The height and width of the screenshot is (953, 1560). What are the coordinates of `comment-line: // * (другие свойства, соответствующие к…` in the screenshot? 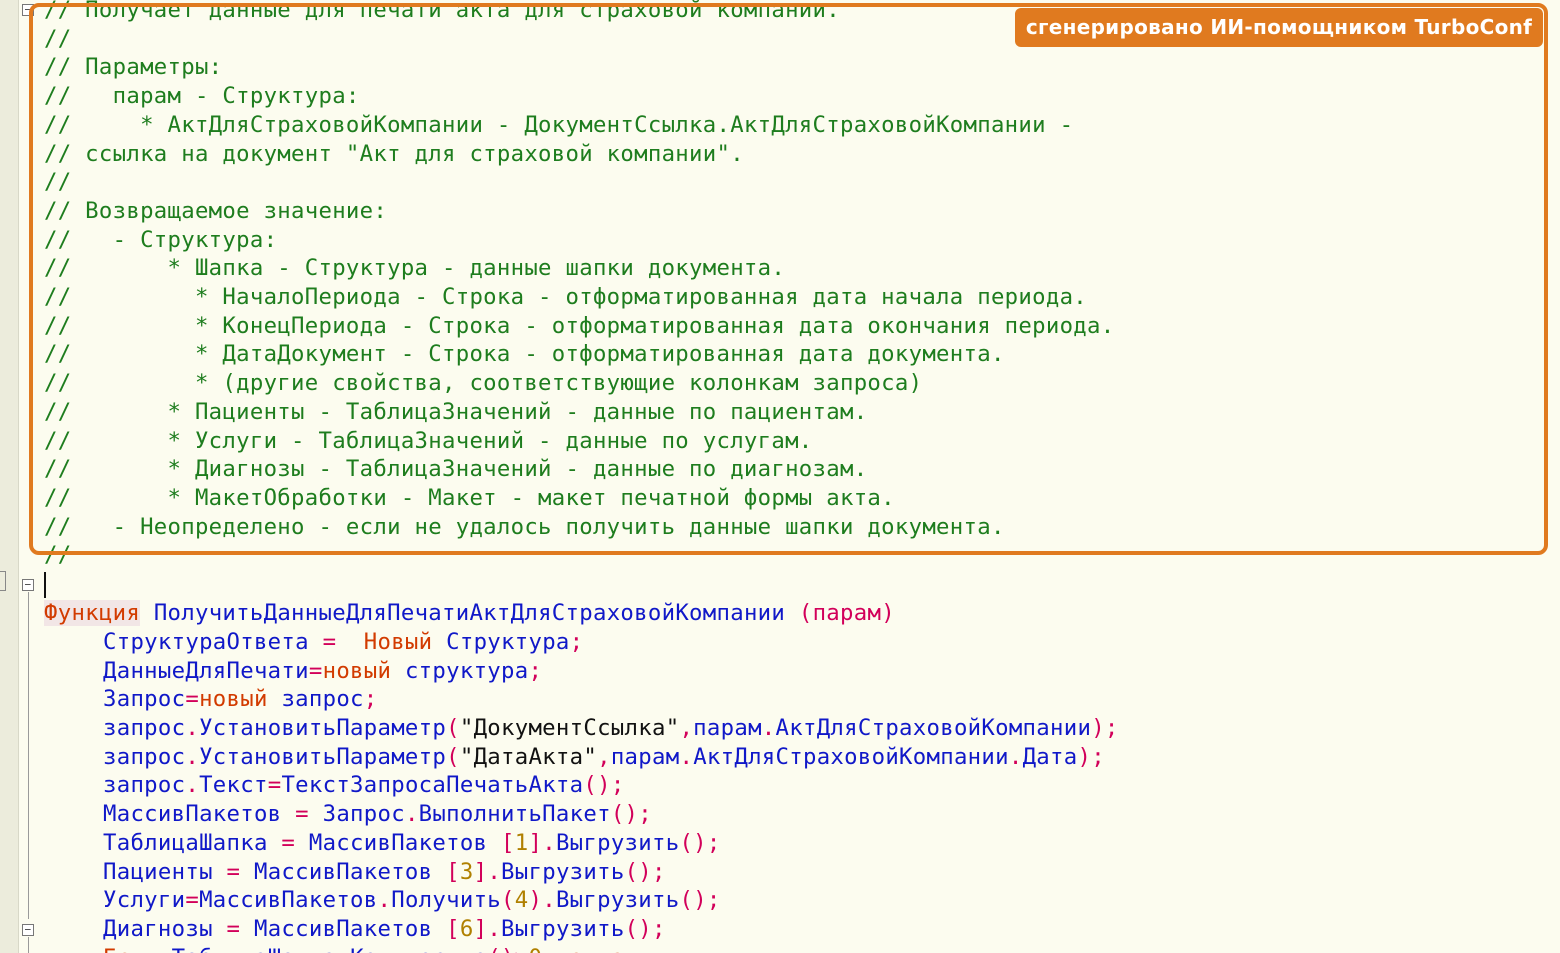 It's located at (483, 383).